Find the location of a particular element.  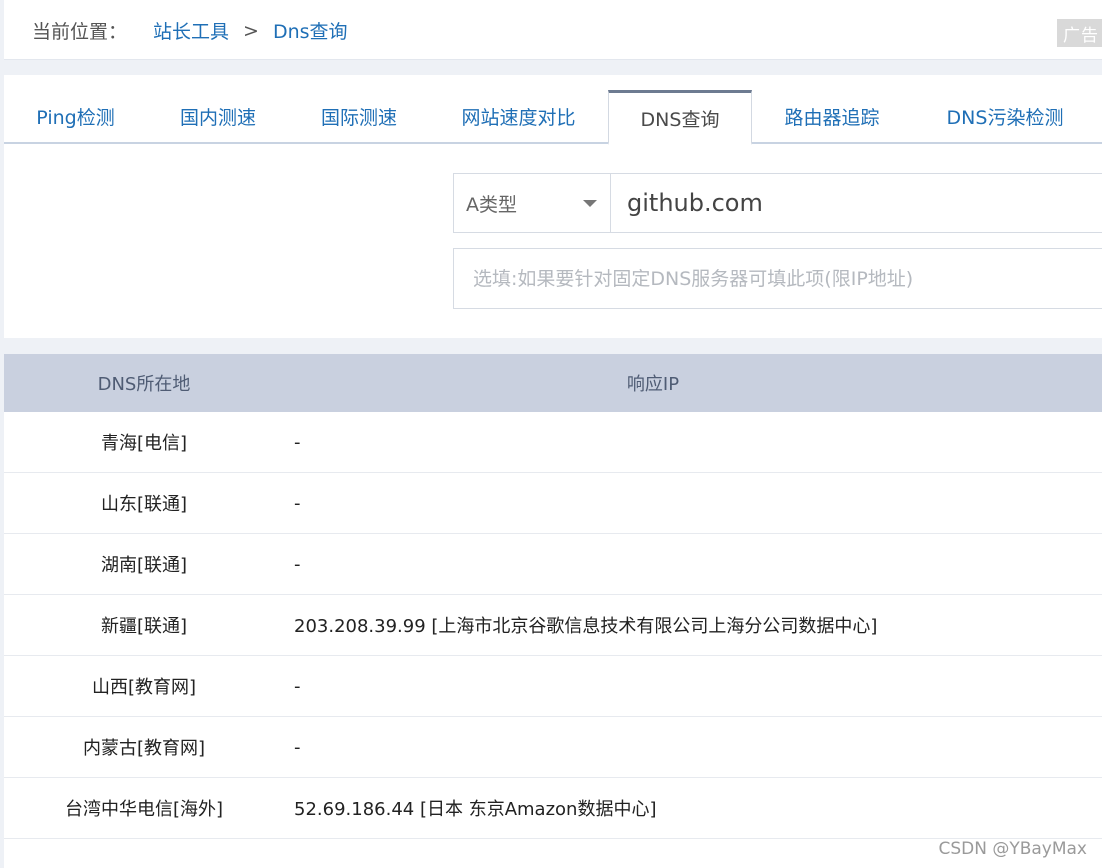

row-location: 内蒙古[教育网] is located at coordinates (144, 748).